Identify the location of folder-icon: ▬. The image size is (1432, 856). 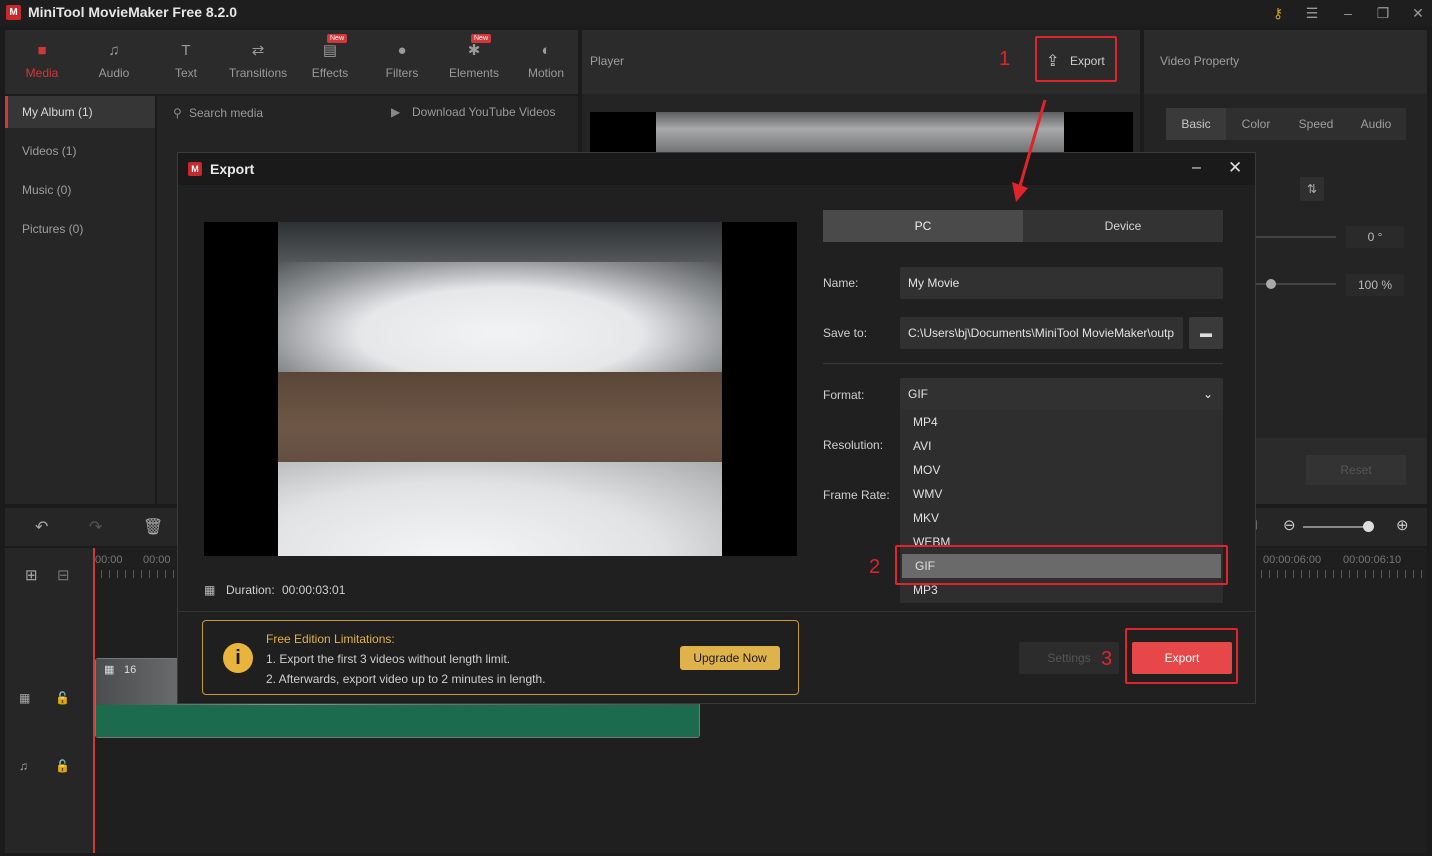
(1206, 333).